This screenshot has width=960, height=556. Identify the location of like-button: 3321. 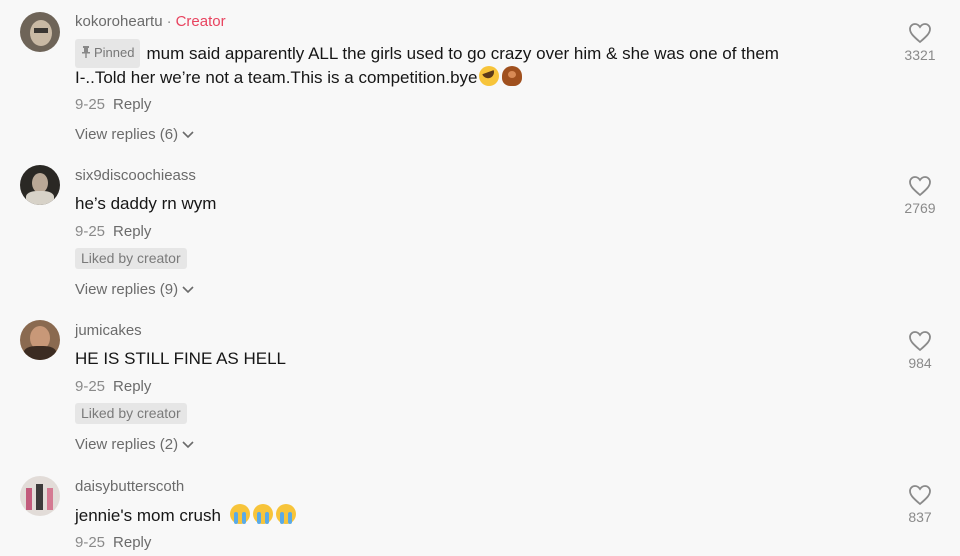
(920, 42).